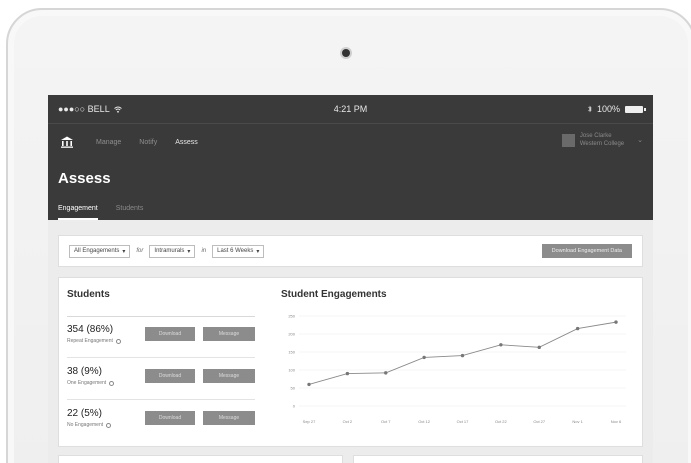 This screenshot has height=463, width=691. I want to click on group-select-value: Intramurals, so click(169, 251).